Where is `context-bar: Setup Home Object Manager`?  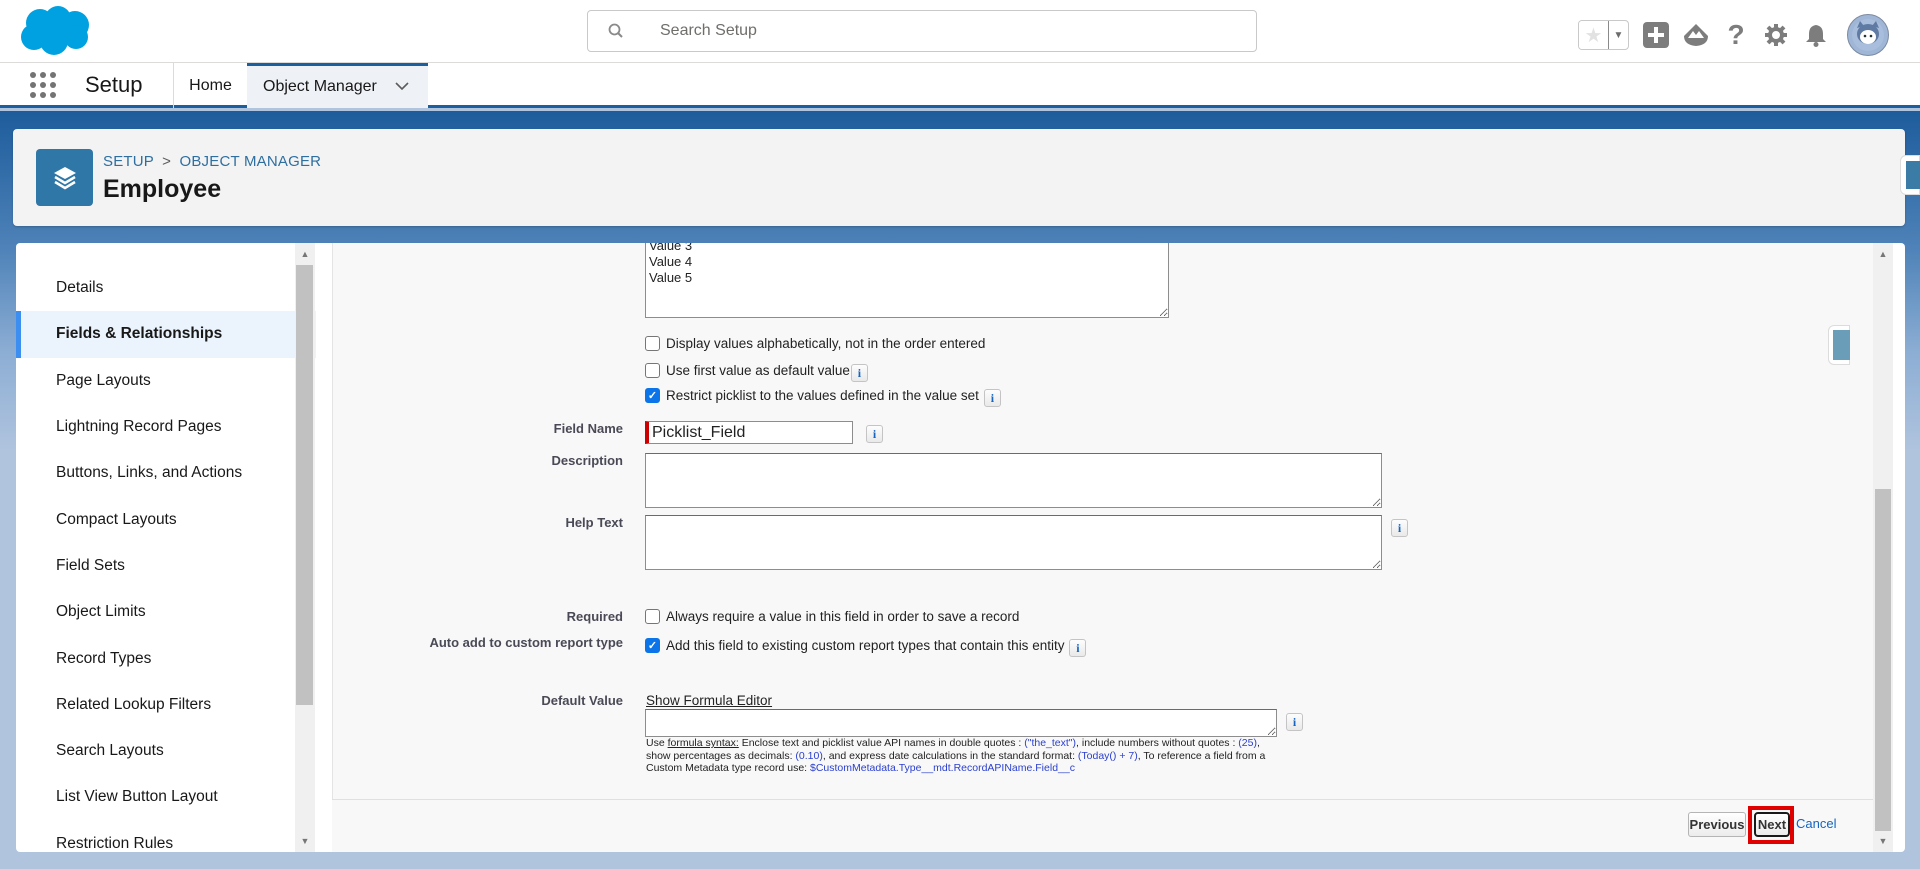 context-bar: Setup Home Object Manager is located at coordinates (960, 85).